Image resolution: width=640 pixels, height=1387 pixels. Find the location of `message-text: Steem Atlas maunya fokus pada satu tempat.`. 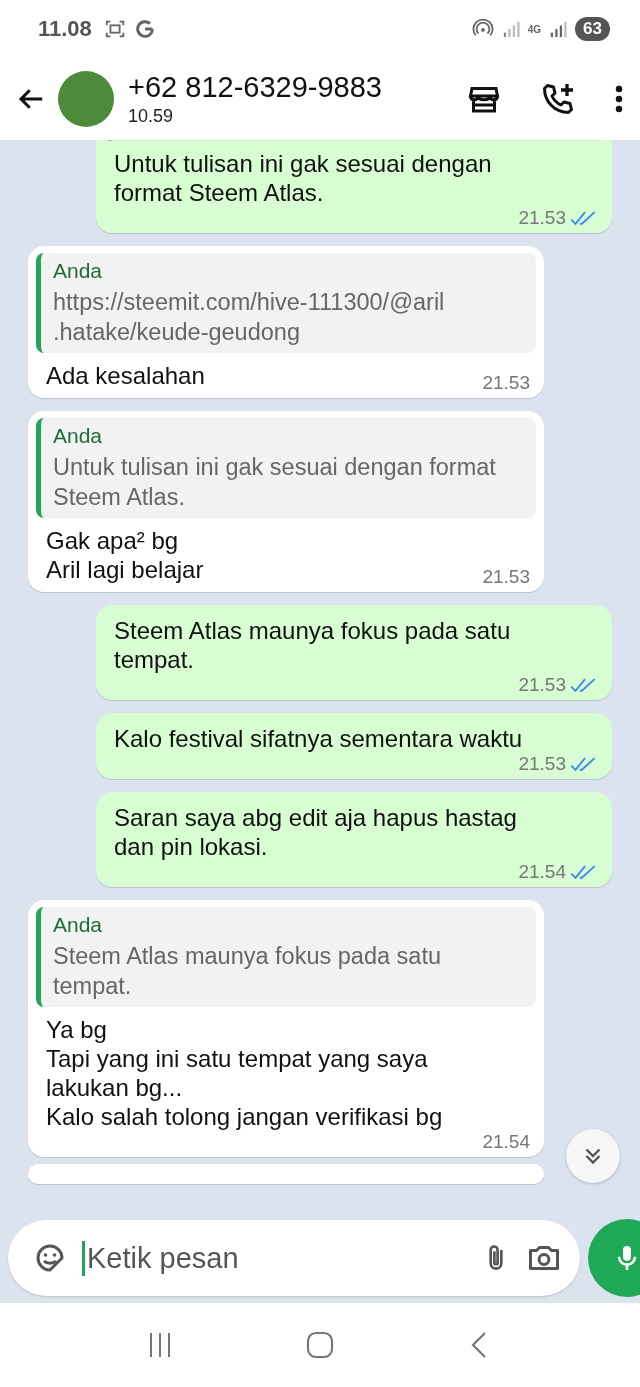

message-text: Steem Atlas maunya fokus pada satu tempat. is located at coordinates (313, 645).